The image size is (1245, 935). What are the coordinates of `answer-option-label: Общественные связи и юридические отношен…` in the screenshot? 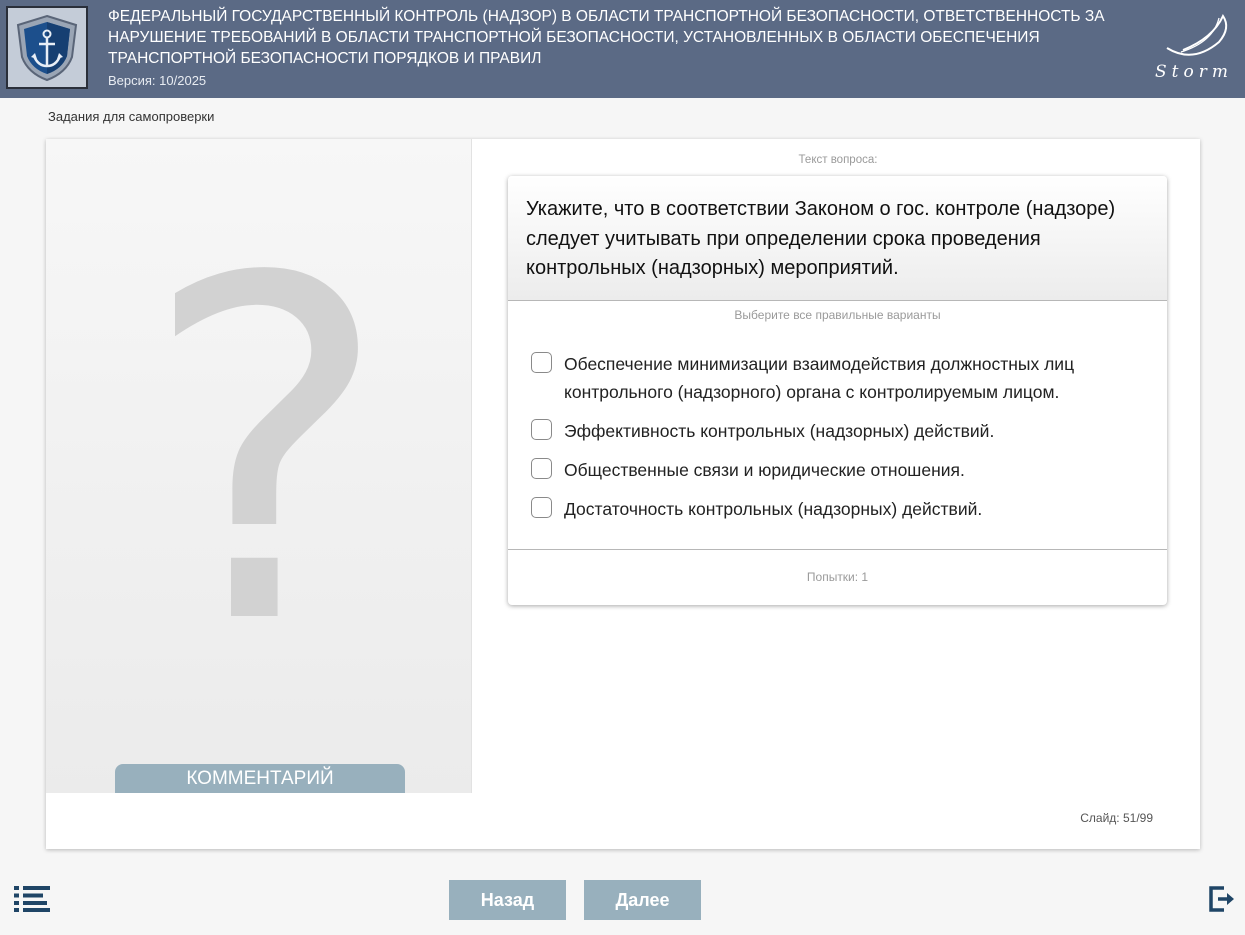 It's located at (764, 470).